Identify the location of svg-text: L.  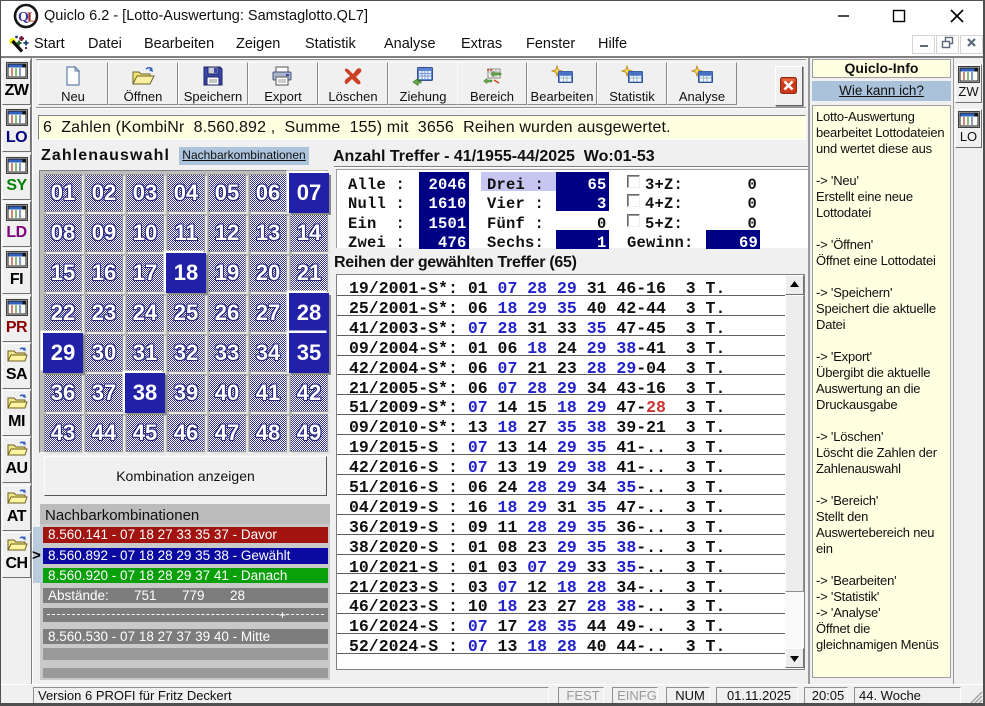
(31, 18).